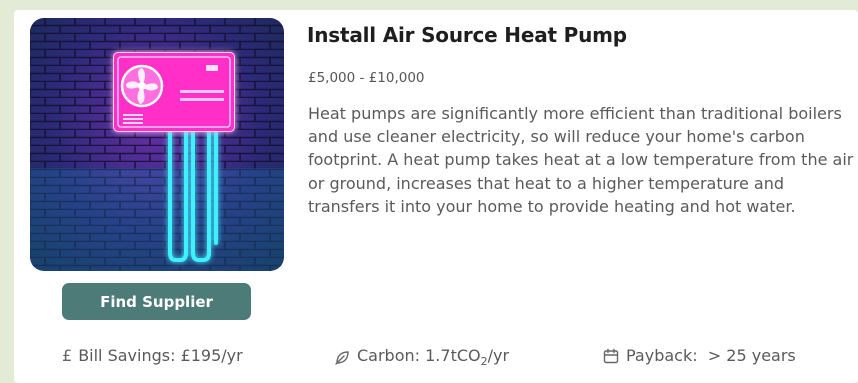 This screenshot has width=858, height=383. I want to click on card-title: Install Air Source Heat Pump, so click(467, 35).